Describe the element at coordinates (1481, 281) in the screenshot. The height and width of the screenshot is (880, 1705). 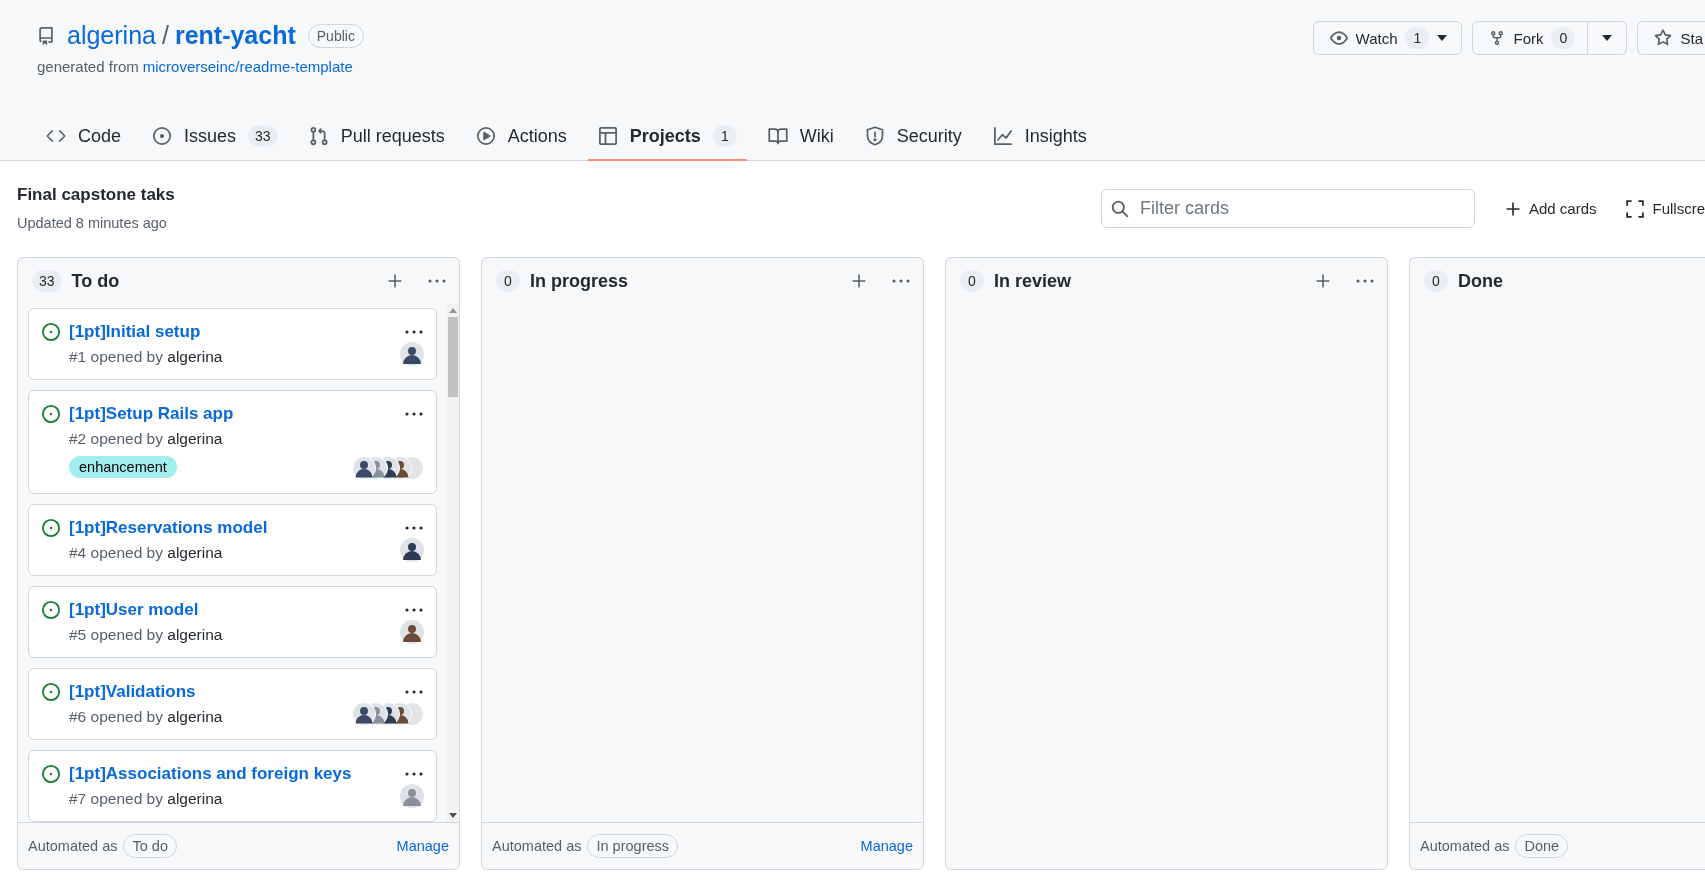
I see `column-title: Done` at that location.